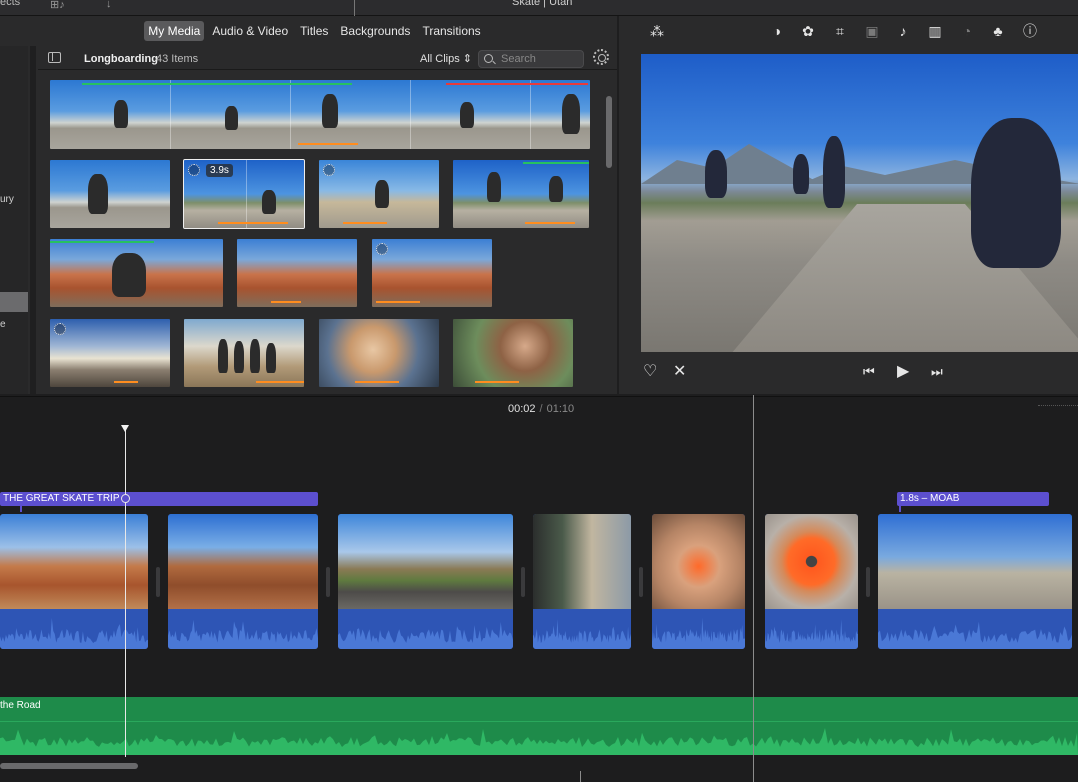  Describe the element at coordinates (808, 31) in the screenshot. I see `color-correction-icon: ✿` at that location.